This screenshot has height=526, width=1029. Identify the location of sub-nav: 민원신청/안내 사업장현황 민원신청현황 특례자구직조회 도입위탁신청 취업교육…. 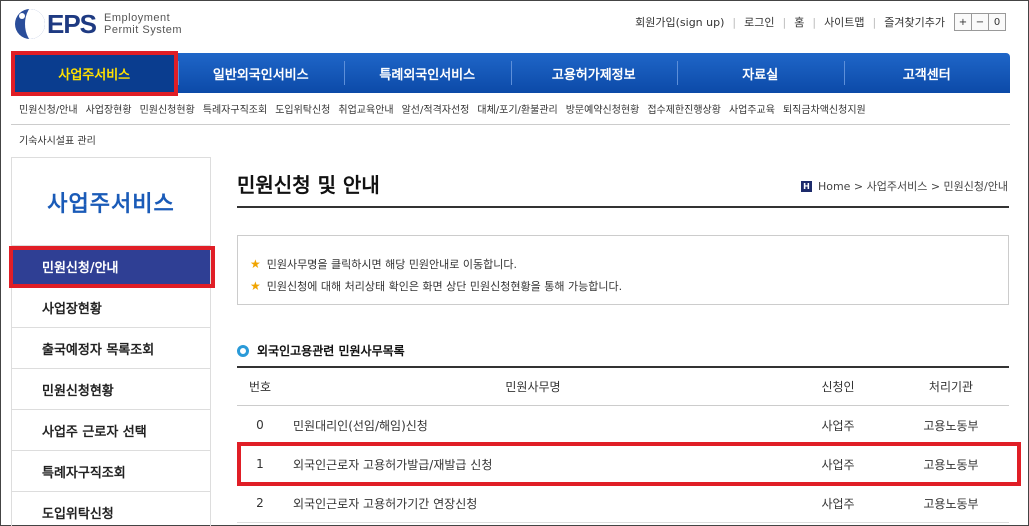
(510, 109).